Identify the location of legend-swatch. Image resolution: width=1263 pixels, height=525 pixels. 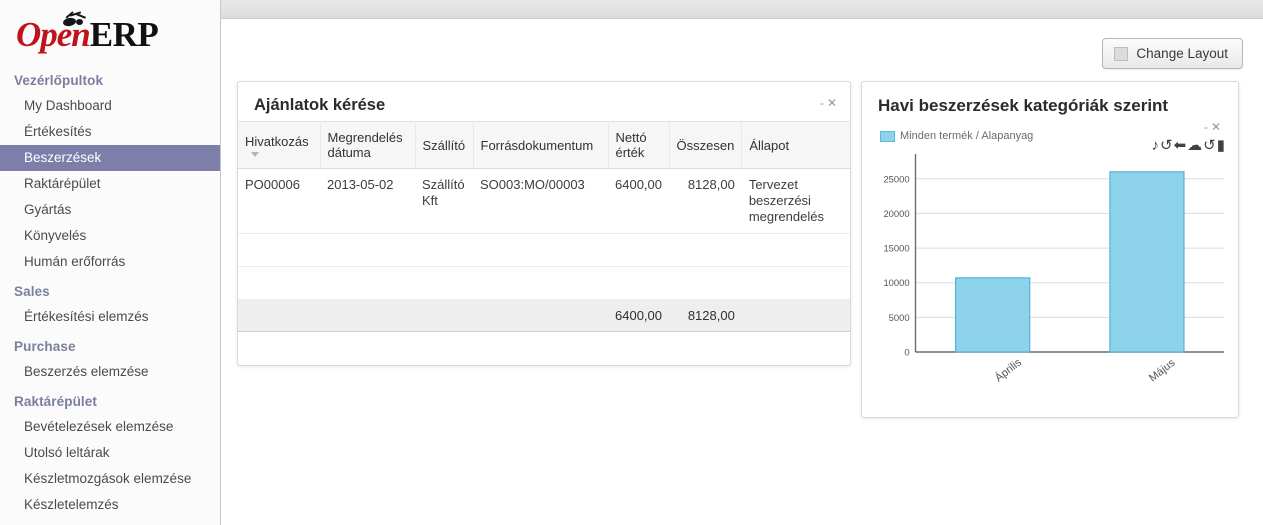
(887, 136).